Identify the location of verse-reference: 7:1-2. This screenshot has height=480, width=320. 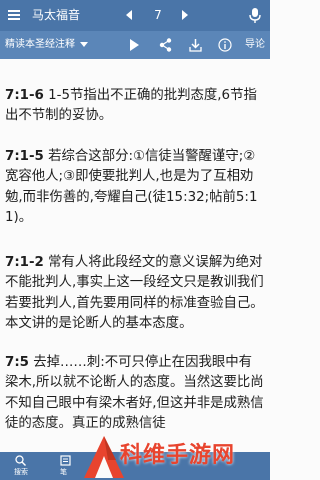
(24, 262).